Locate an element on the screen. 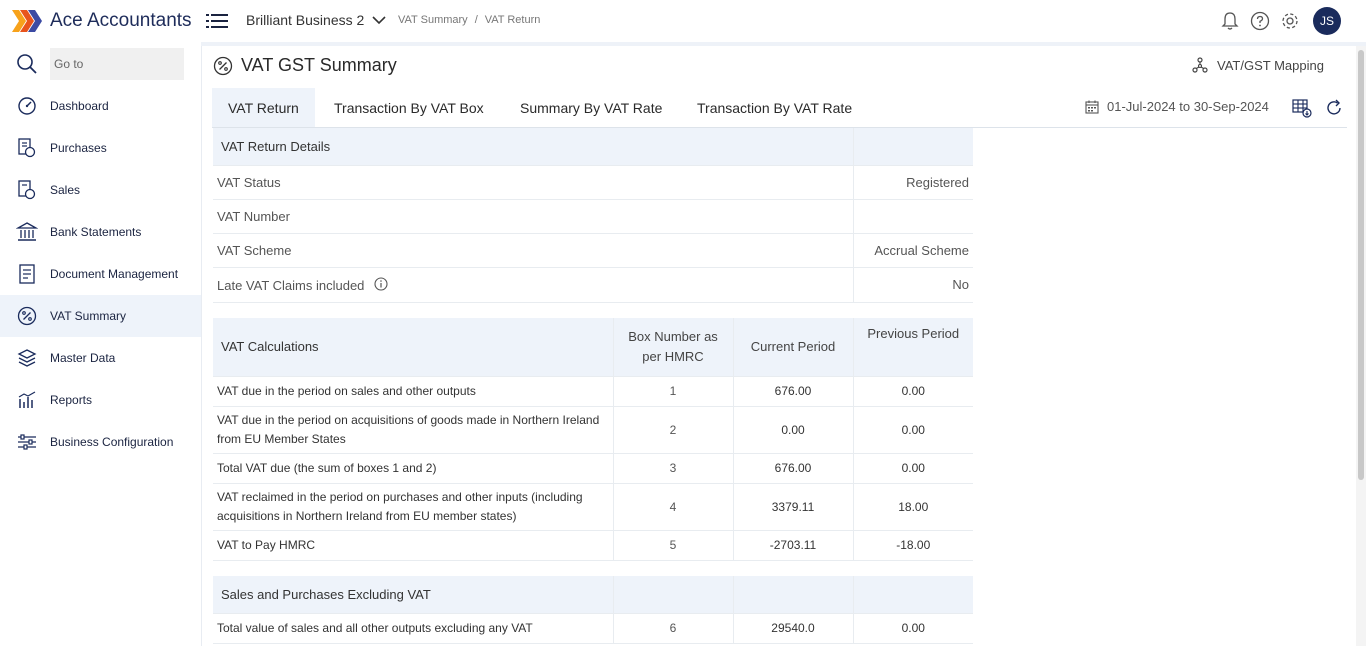 Image resolution: width=1366 pixels, height=646 pixels. business-selector: Brilliant Business 2 is located at coordinates (316, 20).